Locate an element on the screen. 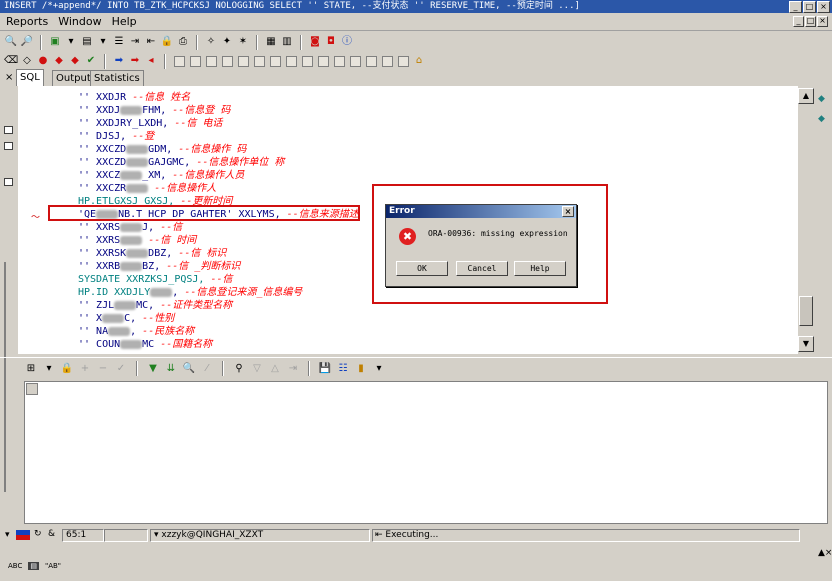  binoculars-icon: 🔍 is located at coordinates (11, 42).